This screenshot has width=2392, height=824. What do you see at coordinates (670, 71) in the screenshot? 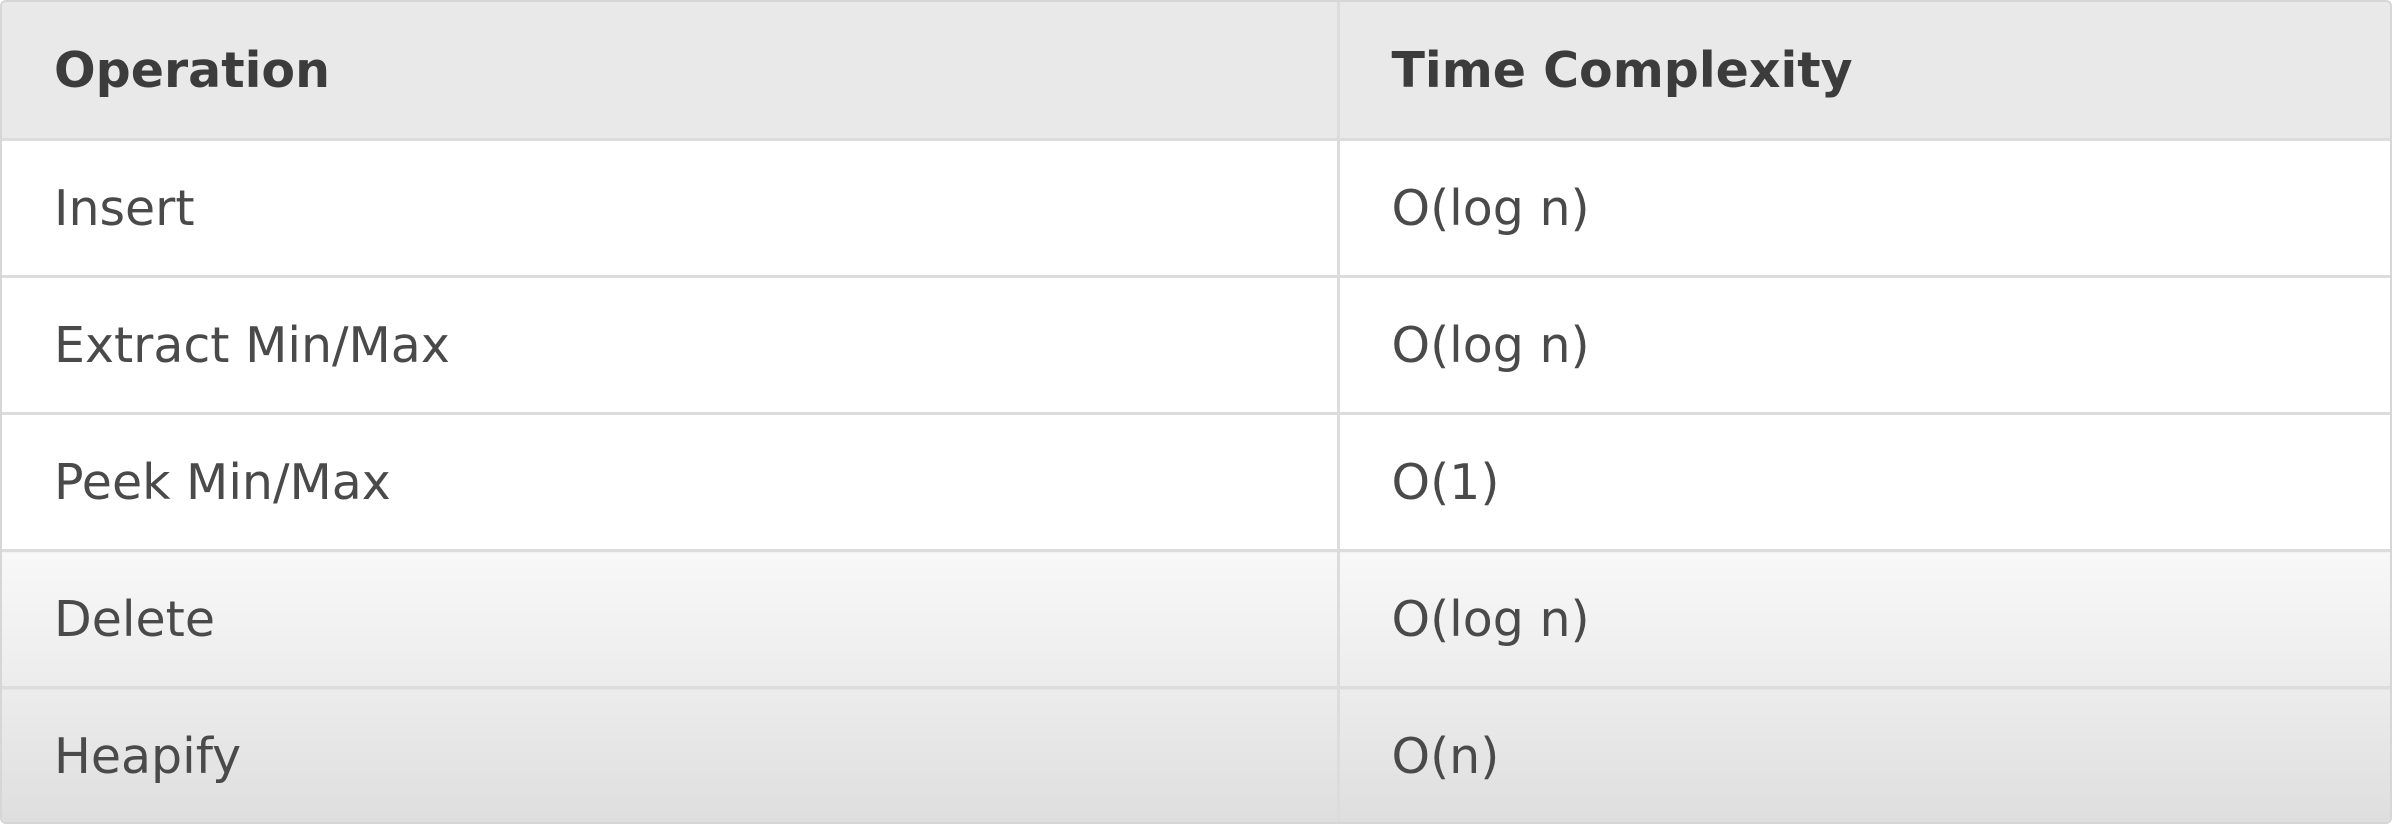
I see `header-operation: Operation` at bounding box center [670, 71].